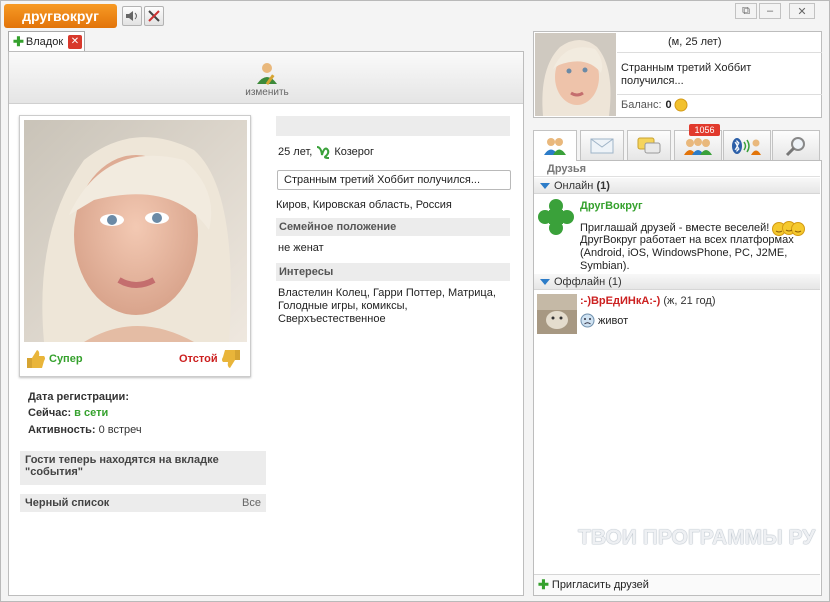 Image resolution: width=830 pixels, height=602 pixels. I want to click on sound-button, so click(132, 16).